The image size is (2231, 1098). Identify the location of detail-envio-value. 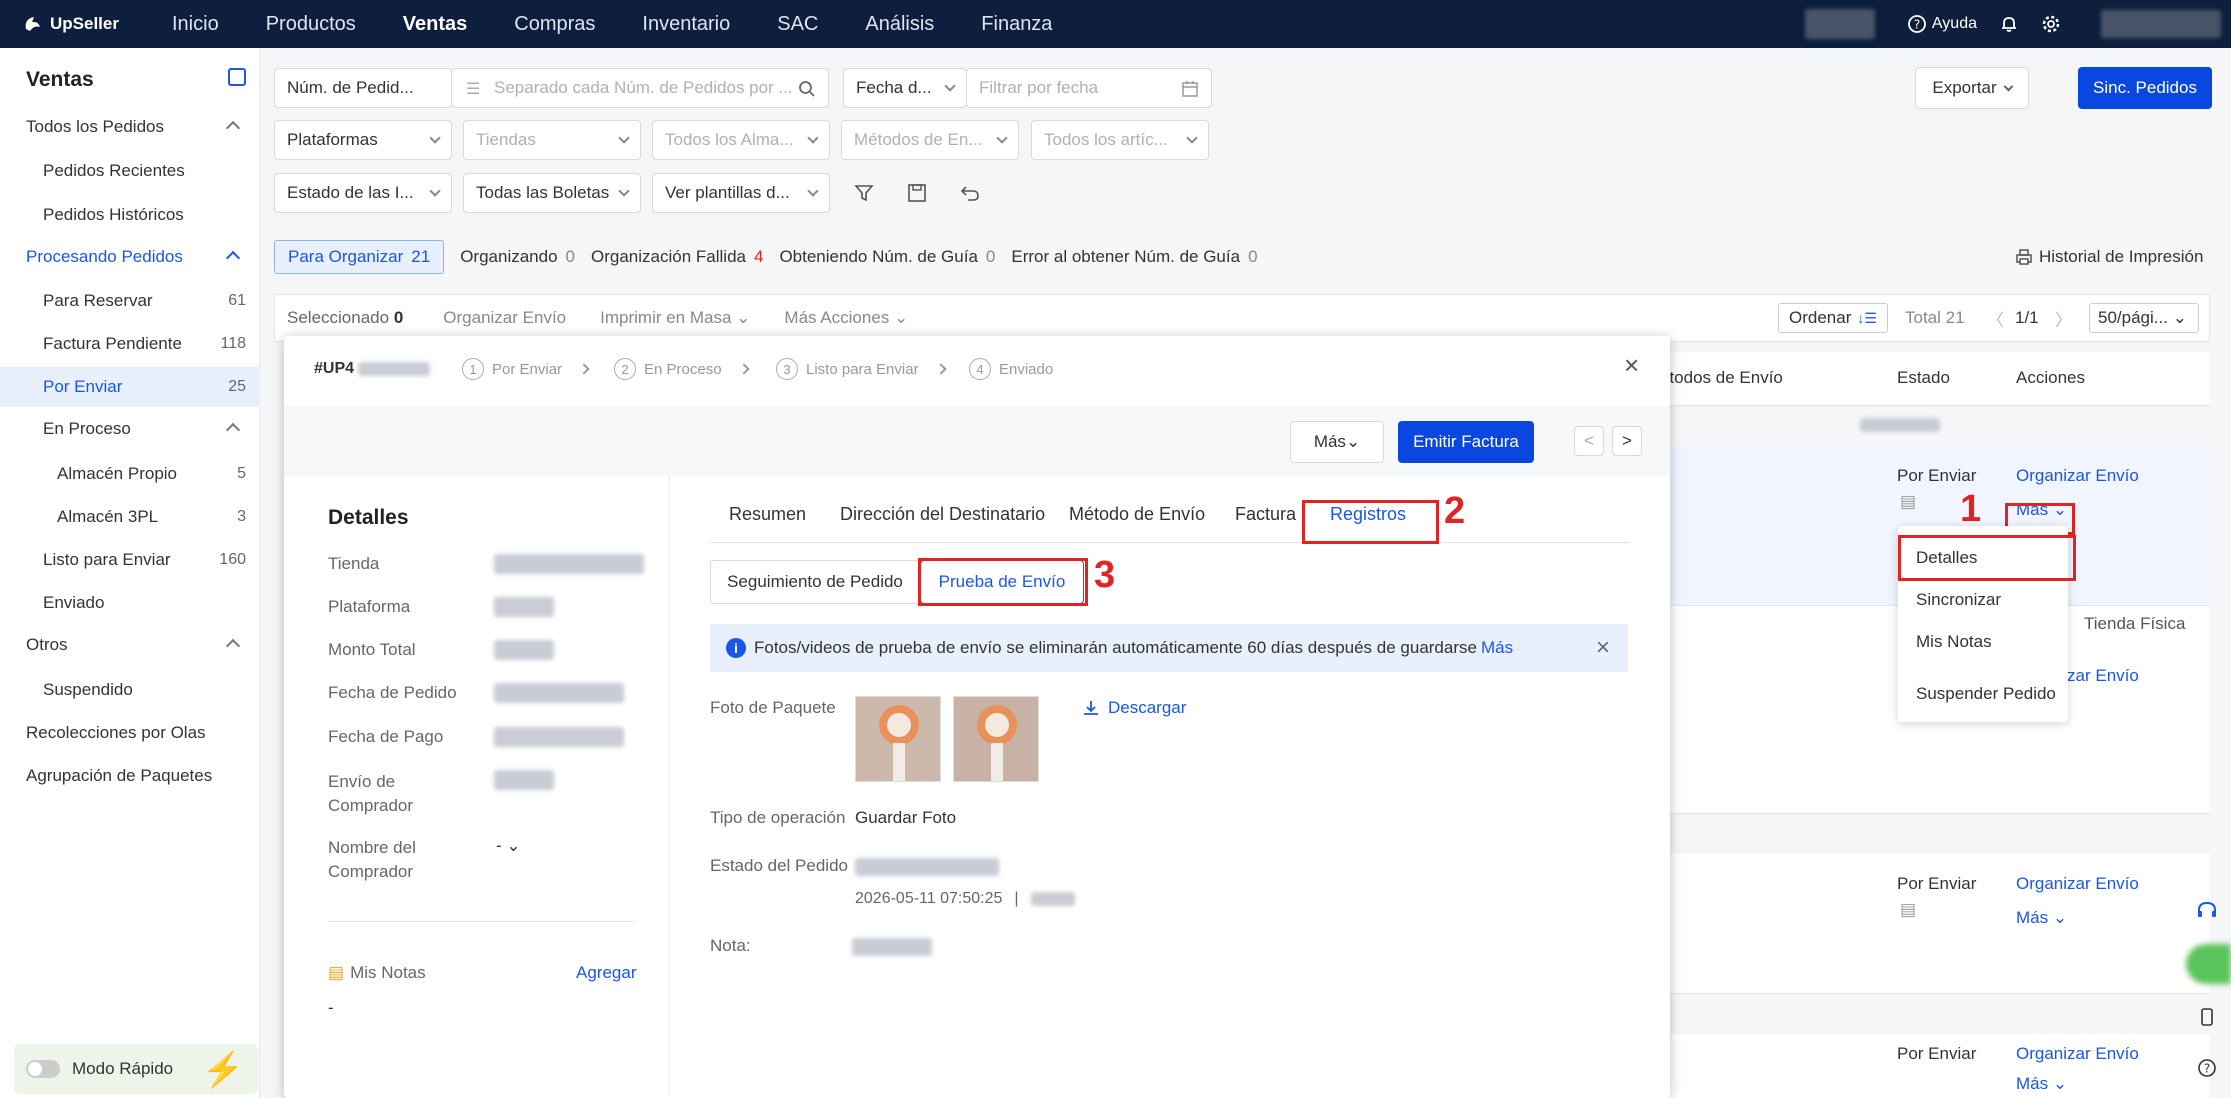
(524, 780).